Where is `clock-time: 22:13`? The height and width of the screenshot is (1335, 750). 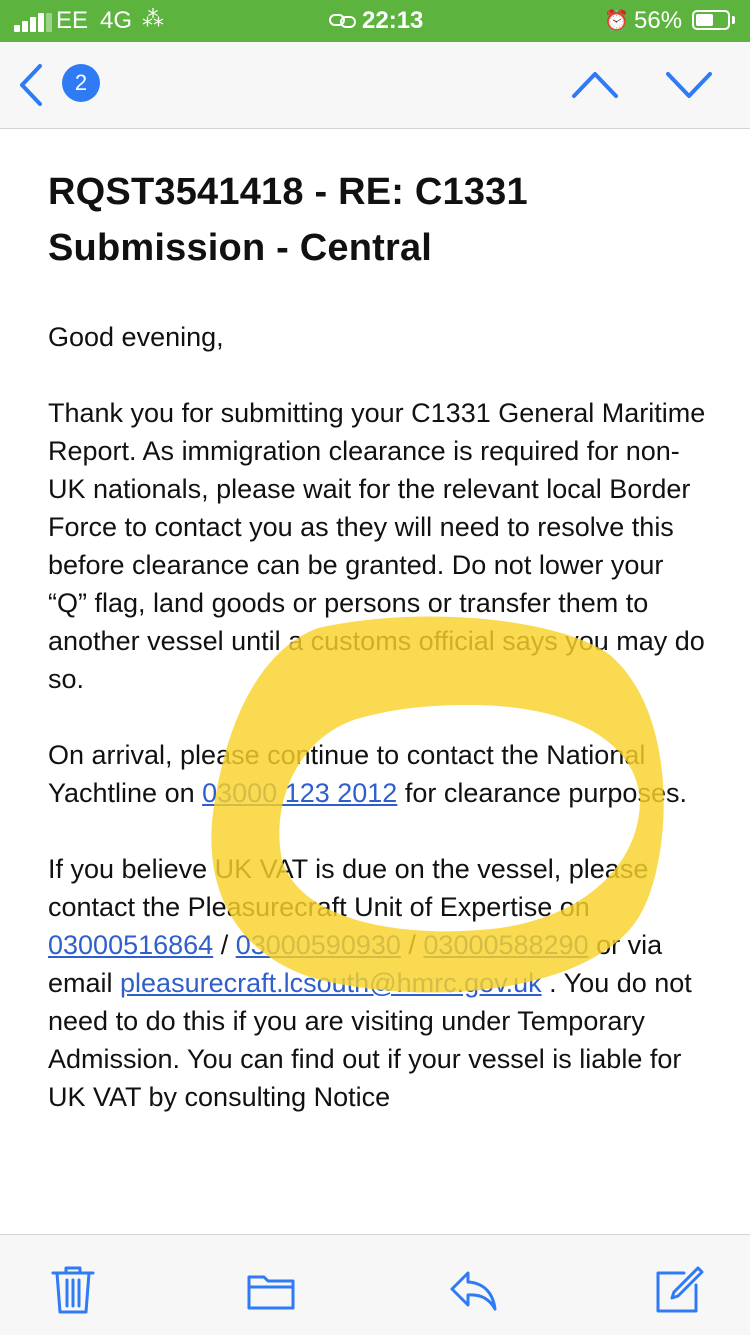 clock-time: 22:13 is located at coordinates (393, 20).